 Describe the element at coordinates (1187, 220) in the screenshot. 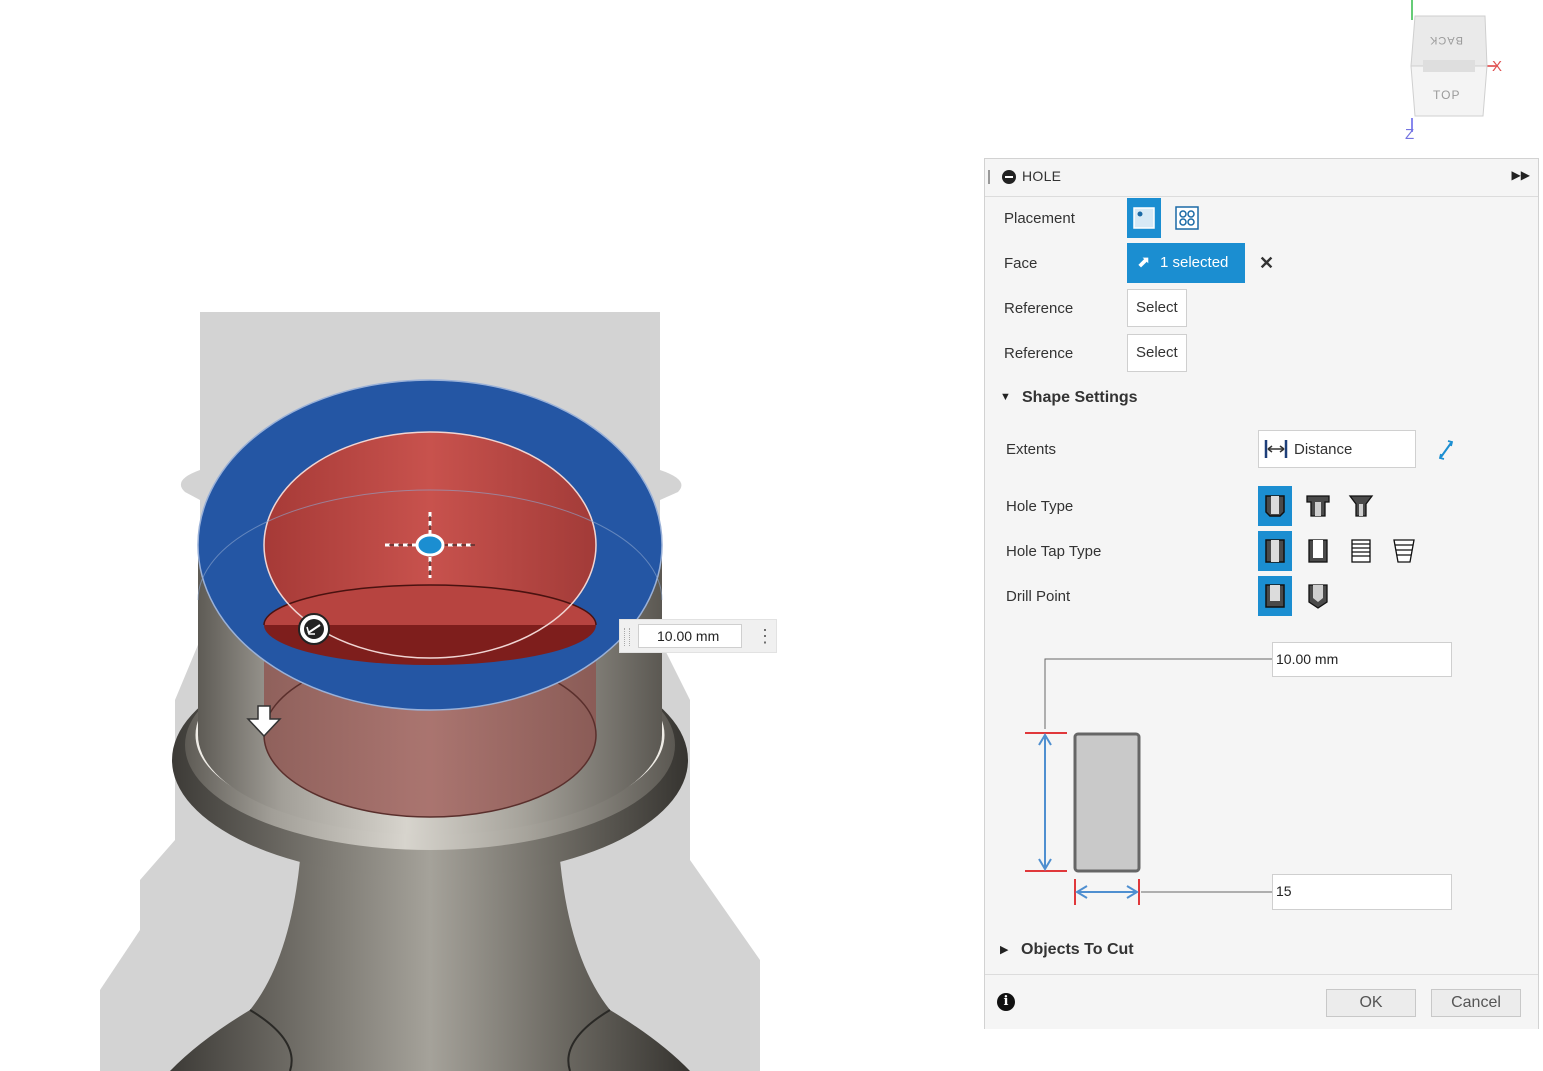

I see `multiple-holes-button` at that location.